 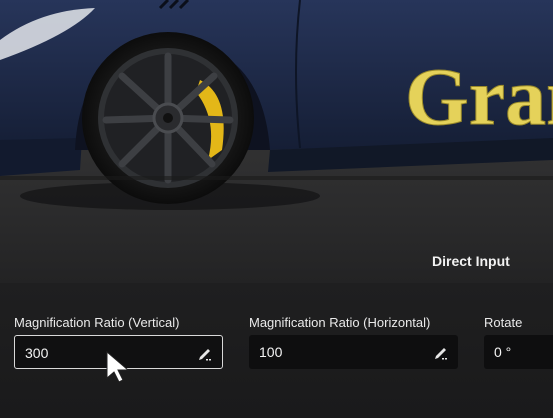 I want to click on horizontal-ratio-value: 100, so click(x=271, y=352).